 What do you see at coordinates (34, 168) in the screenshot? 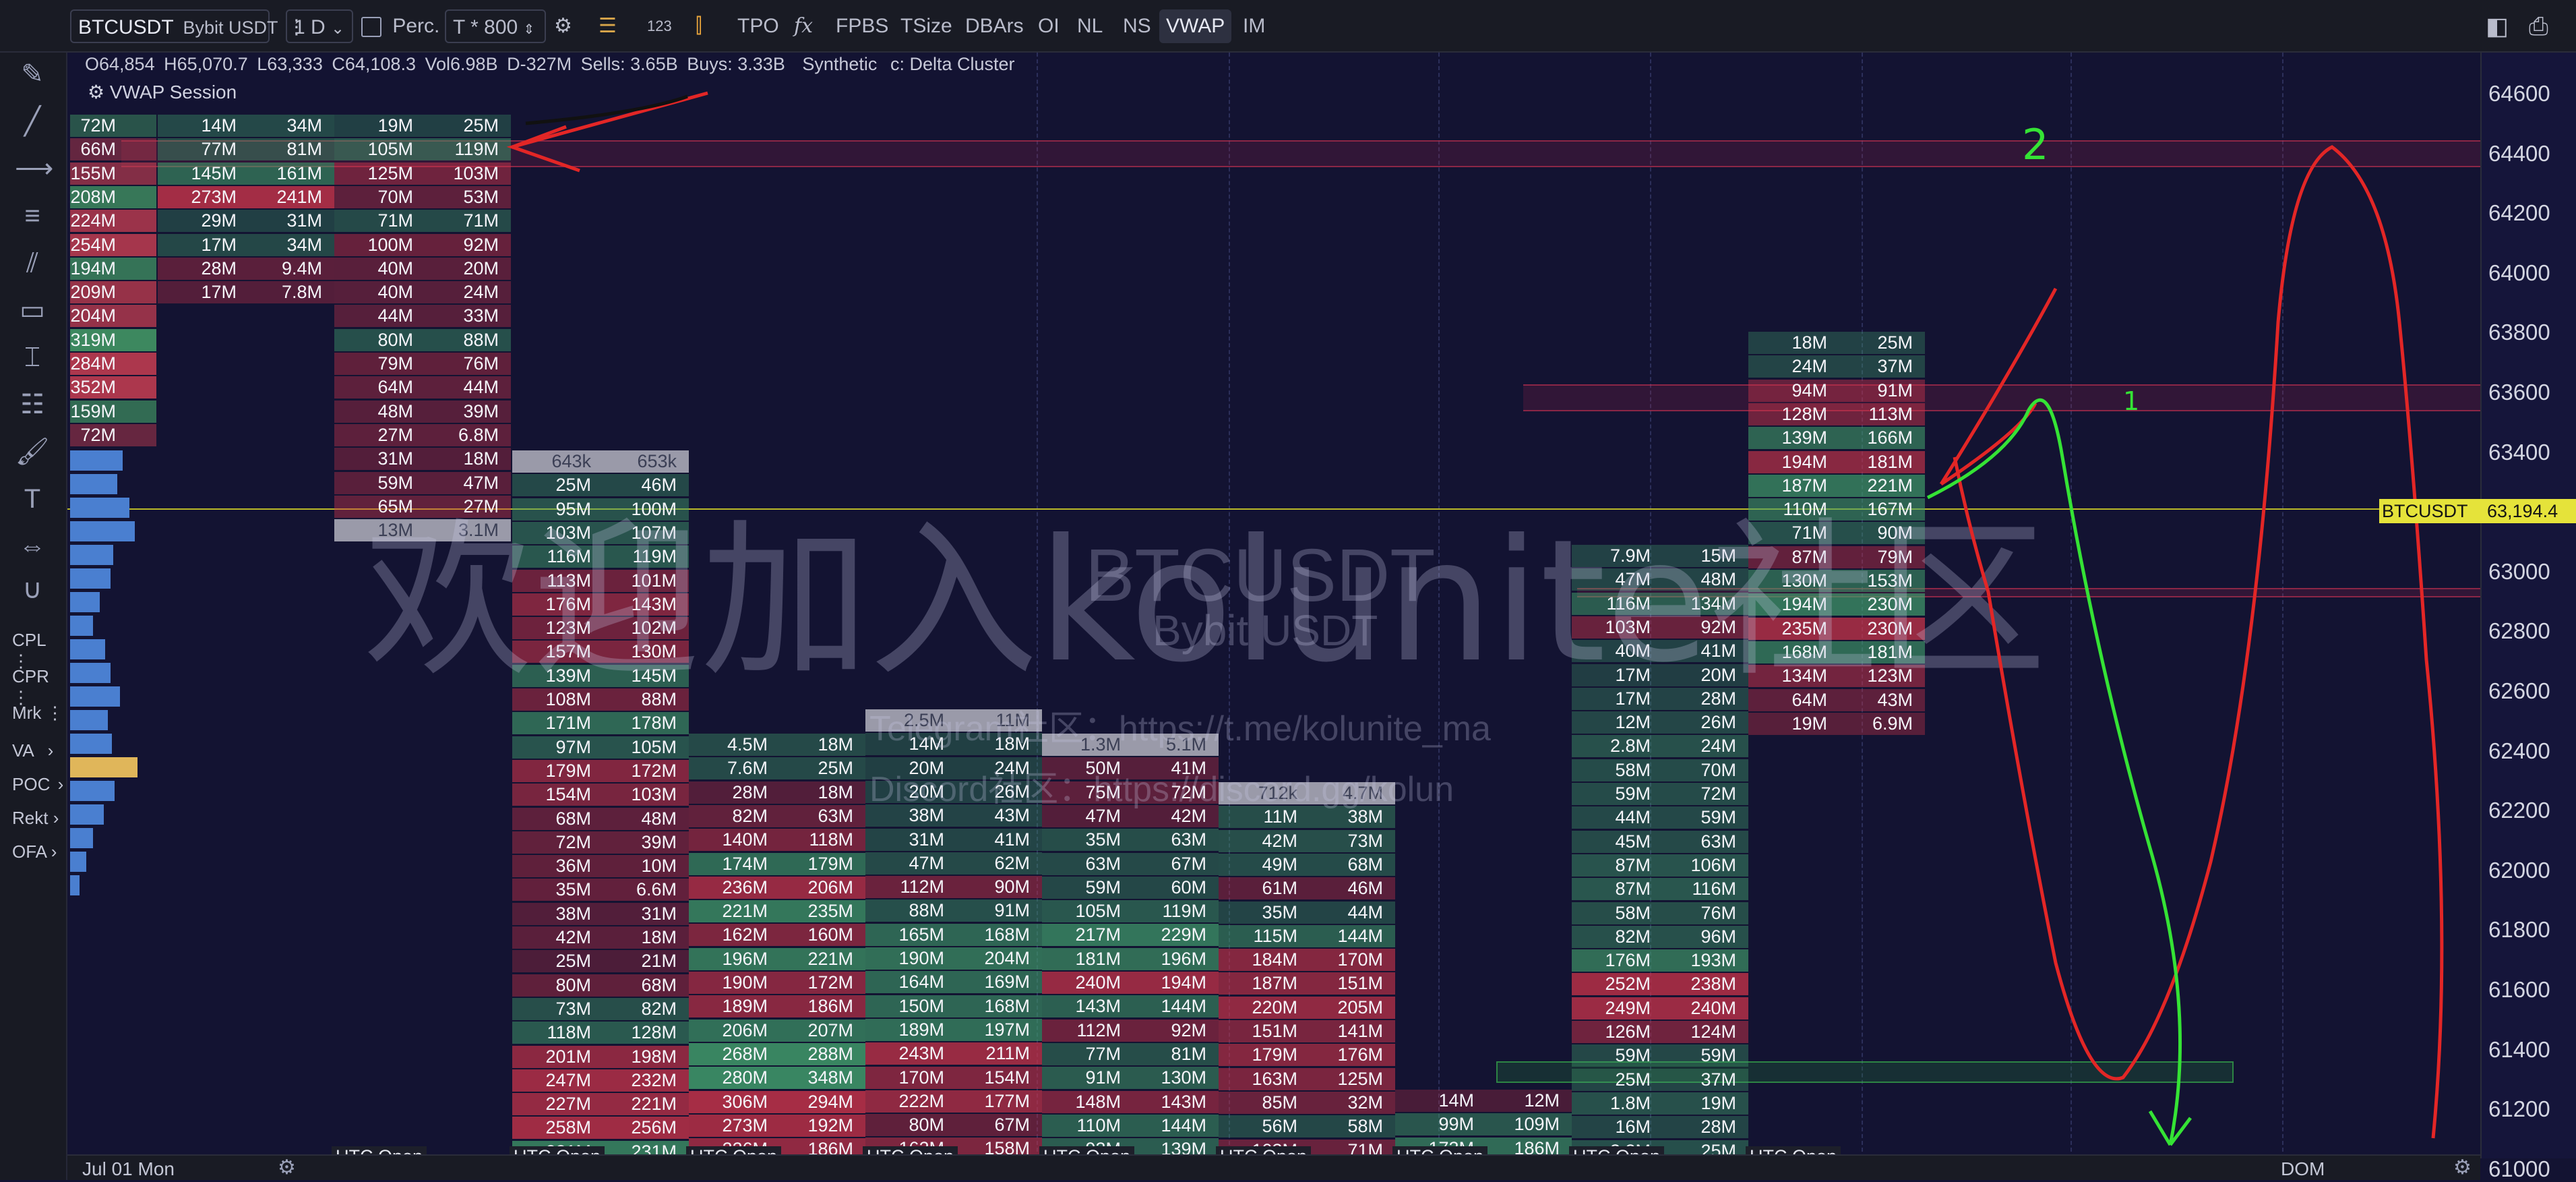
I see `horizontal-ray-icon: ⟶` at bounding box center [34, 168].